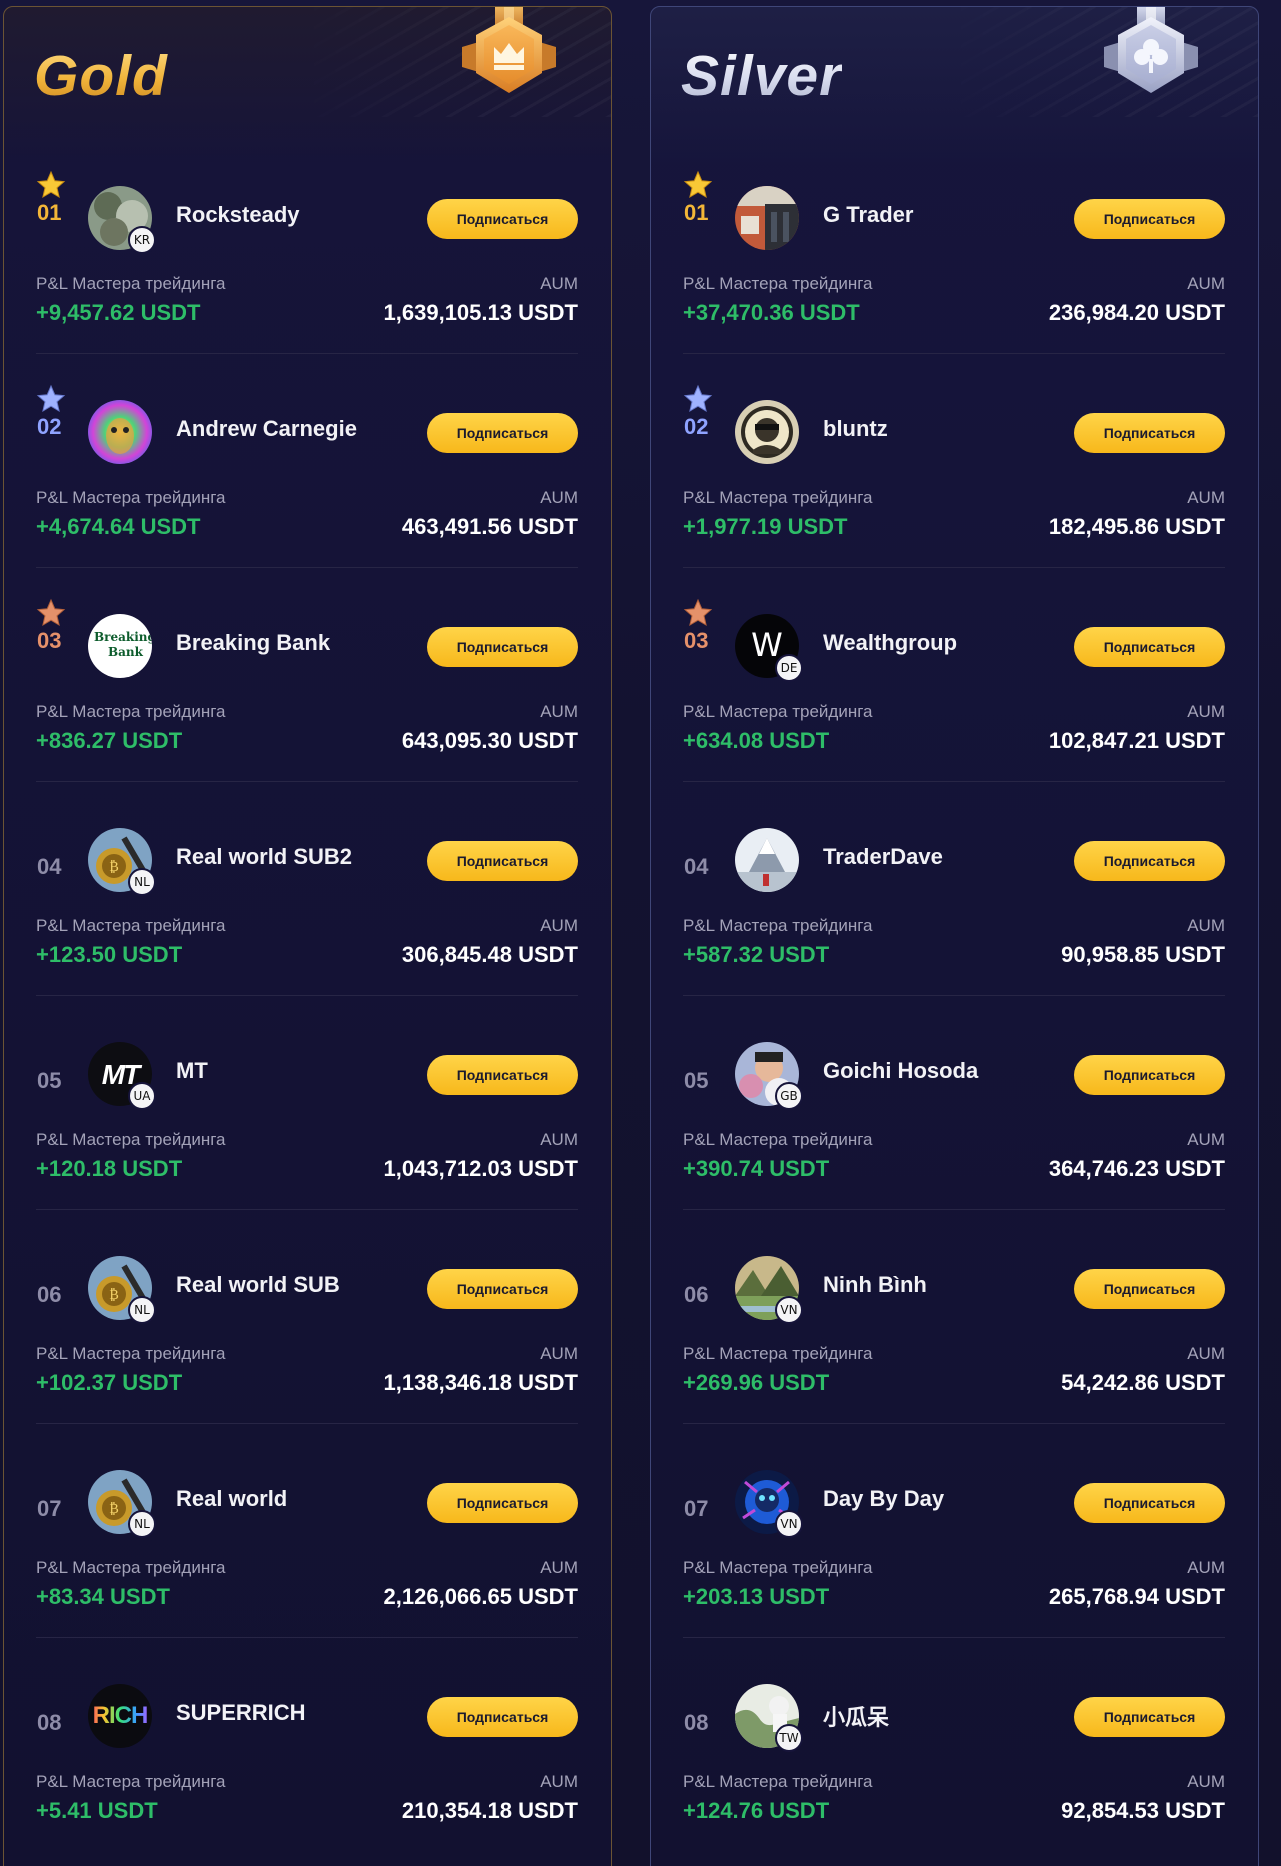  Describe the element at coordinates (122, 1076) in the screenshot. I see `avatar: MT UA` at that location.